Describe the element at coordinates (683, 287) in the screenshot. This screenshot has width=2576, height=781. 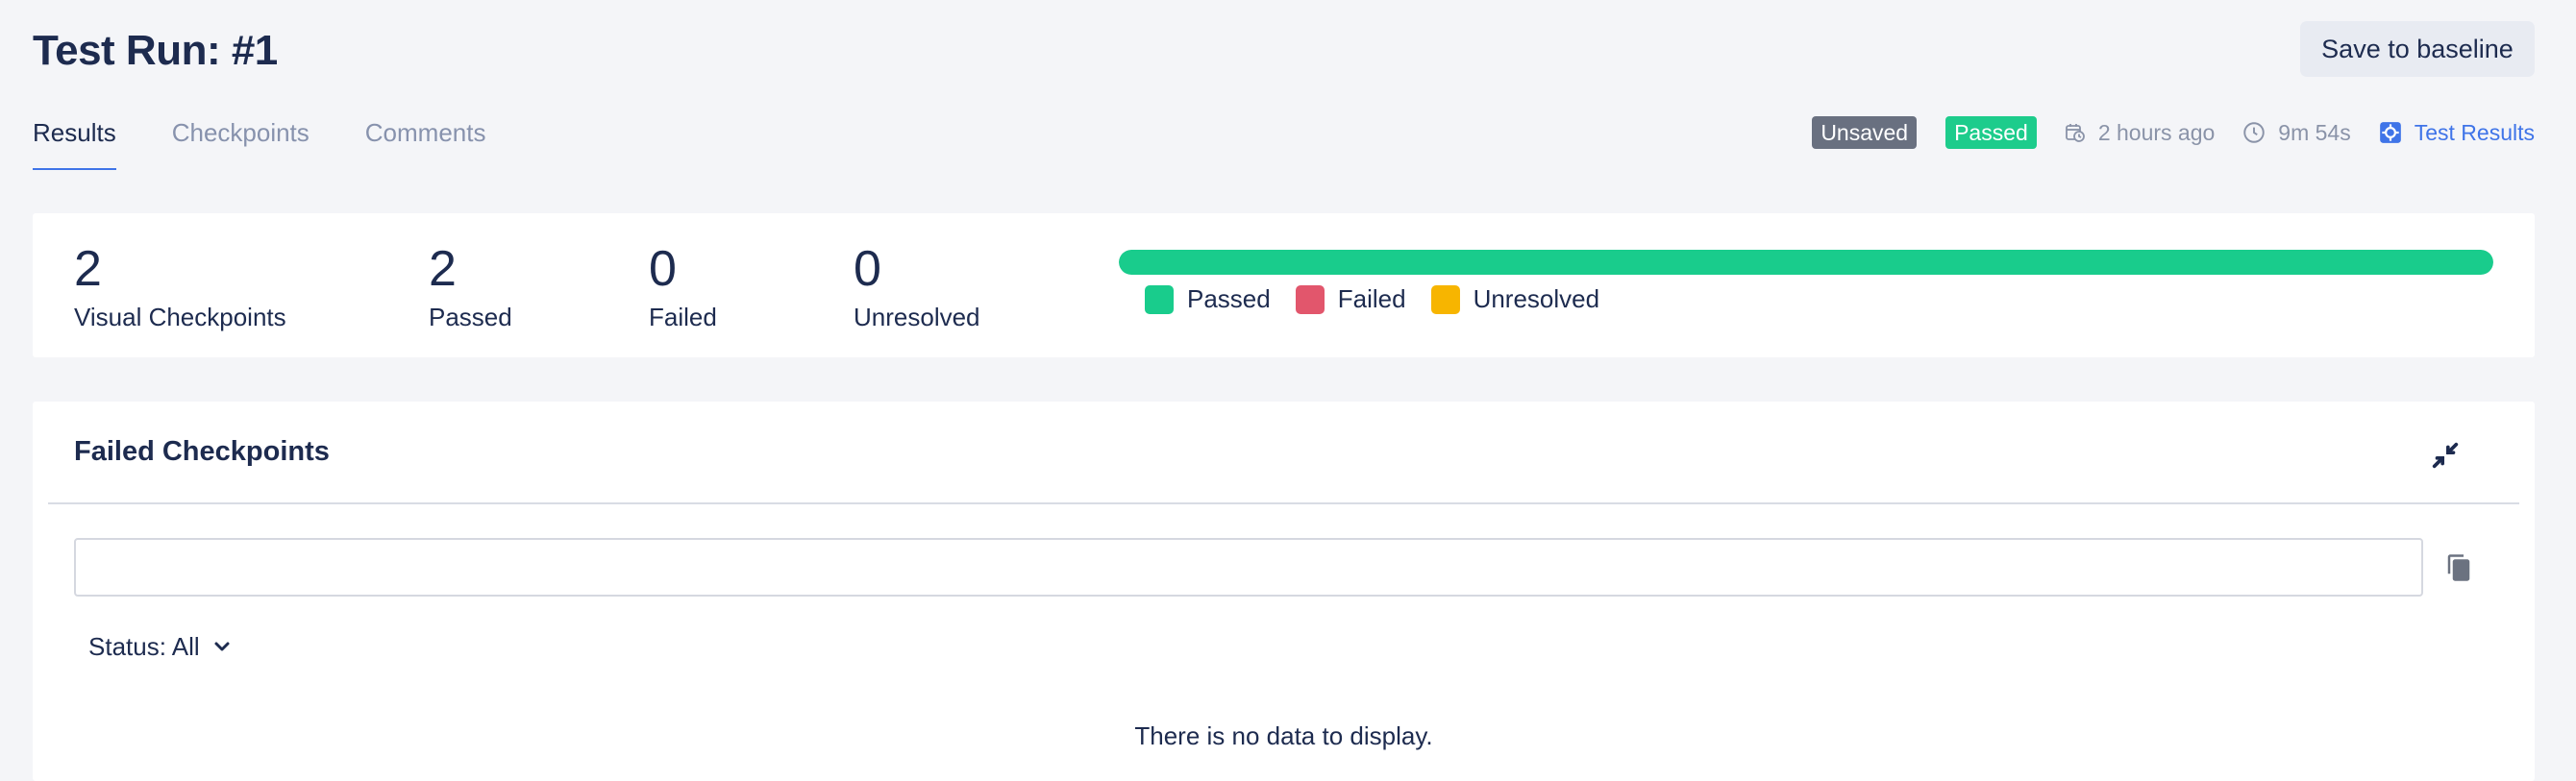
I see `stat-failed: 0 Failed` at that location.